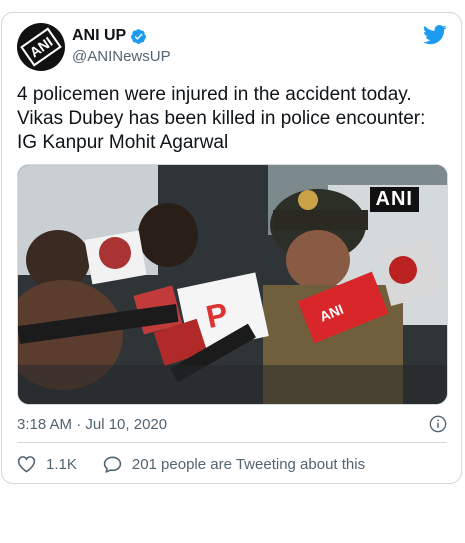 The image size is (465, 543). I want to click on divider, so click(232, 442).